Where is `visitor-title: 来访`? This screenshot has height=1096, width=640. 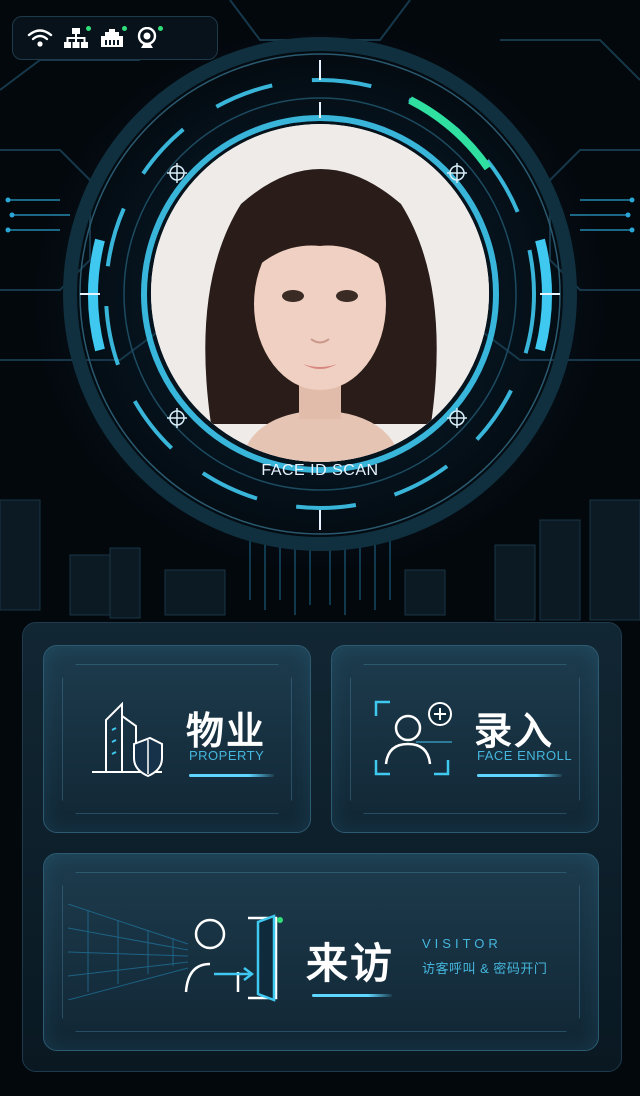
visitor-title: 来访 is located at coordinates (350, 963).